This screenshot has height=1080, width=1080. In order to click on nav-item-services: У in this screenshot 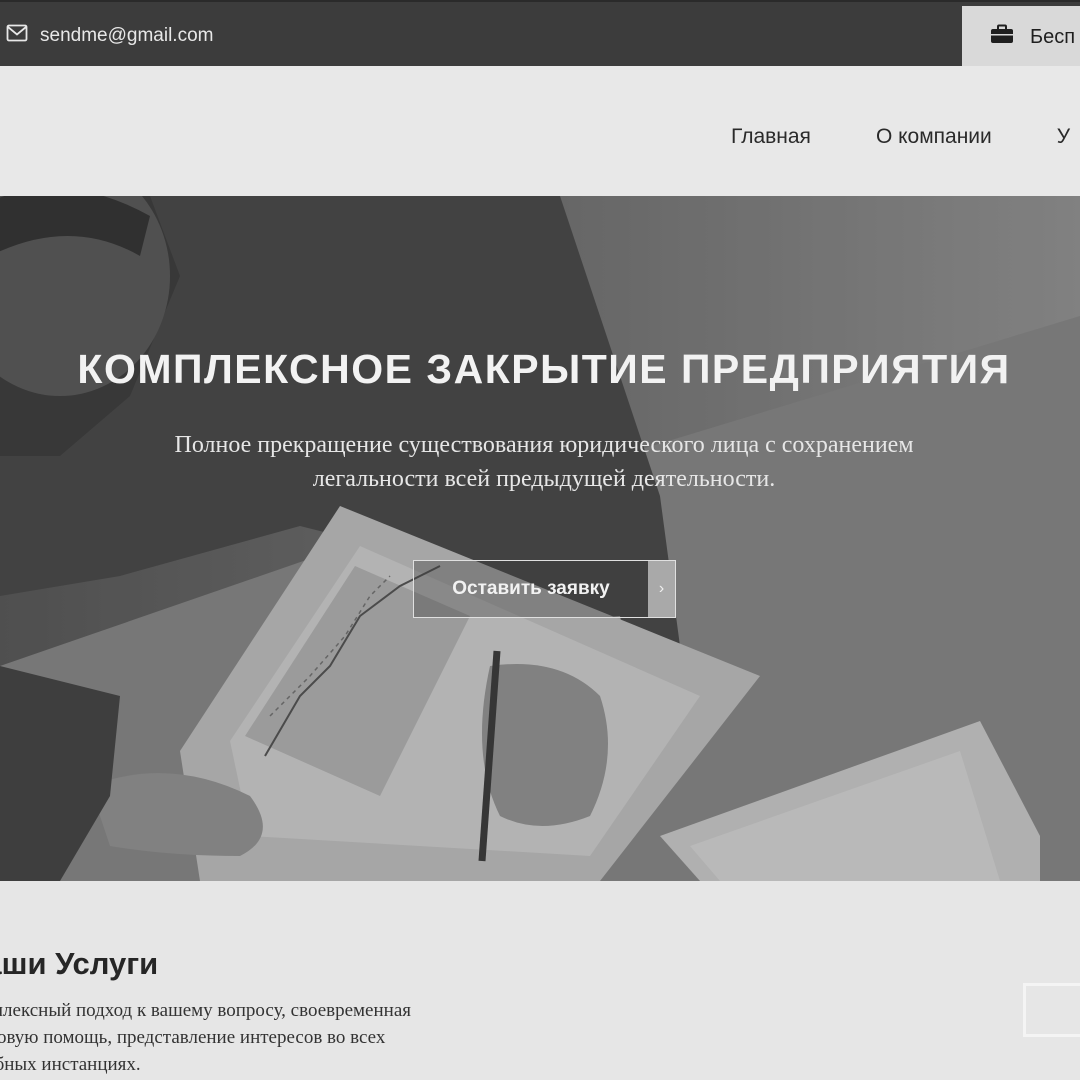, I will do `click(1063, 137)`.